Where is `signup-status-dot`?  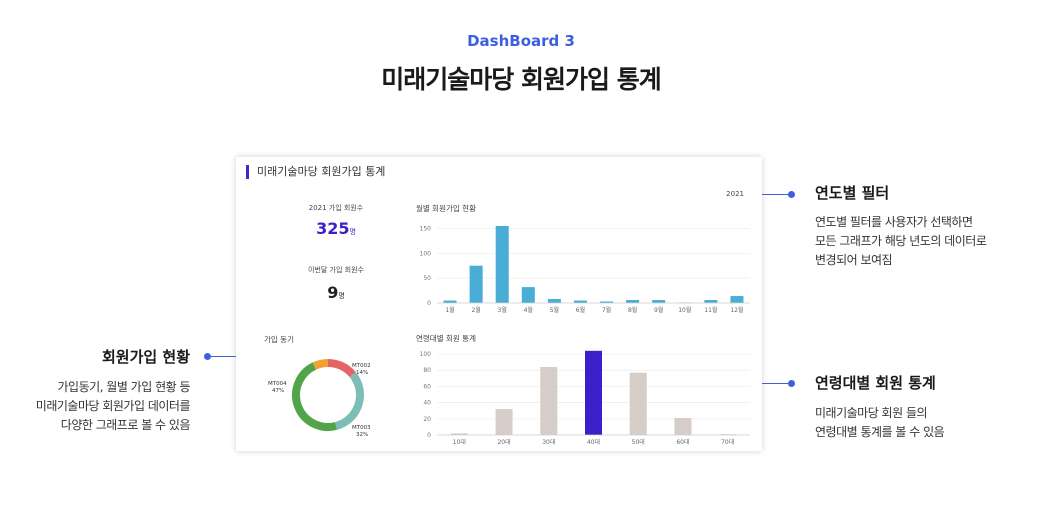 signup-status-dot is located at coordinates (207, 356).